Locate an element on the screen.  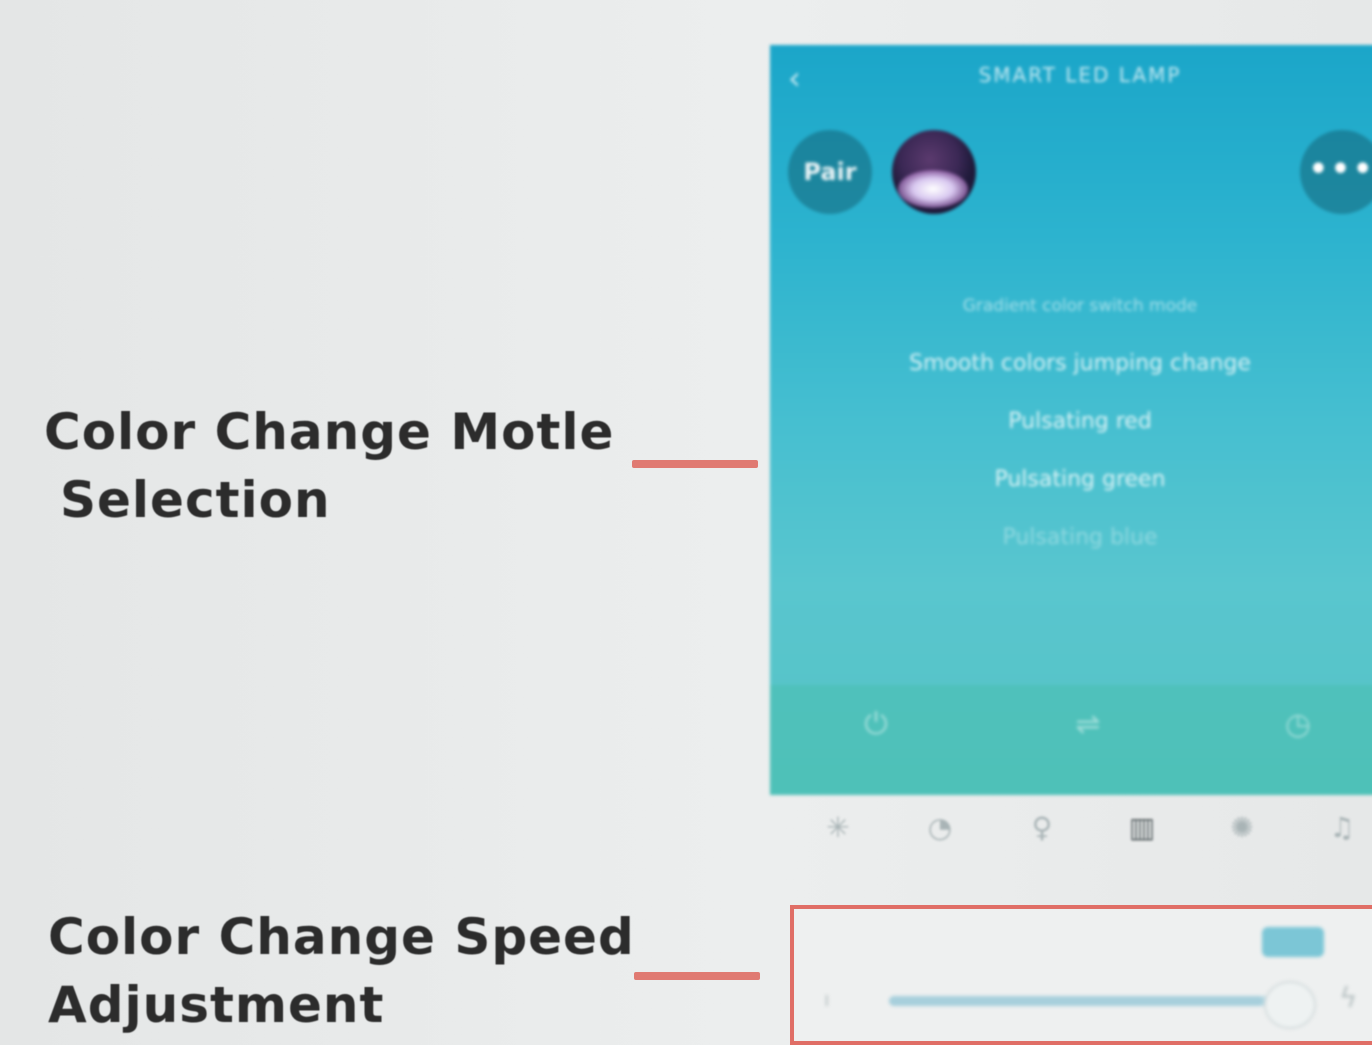
mode-selection-label-line2: Selection is located at coordinates (195, 500).